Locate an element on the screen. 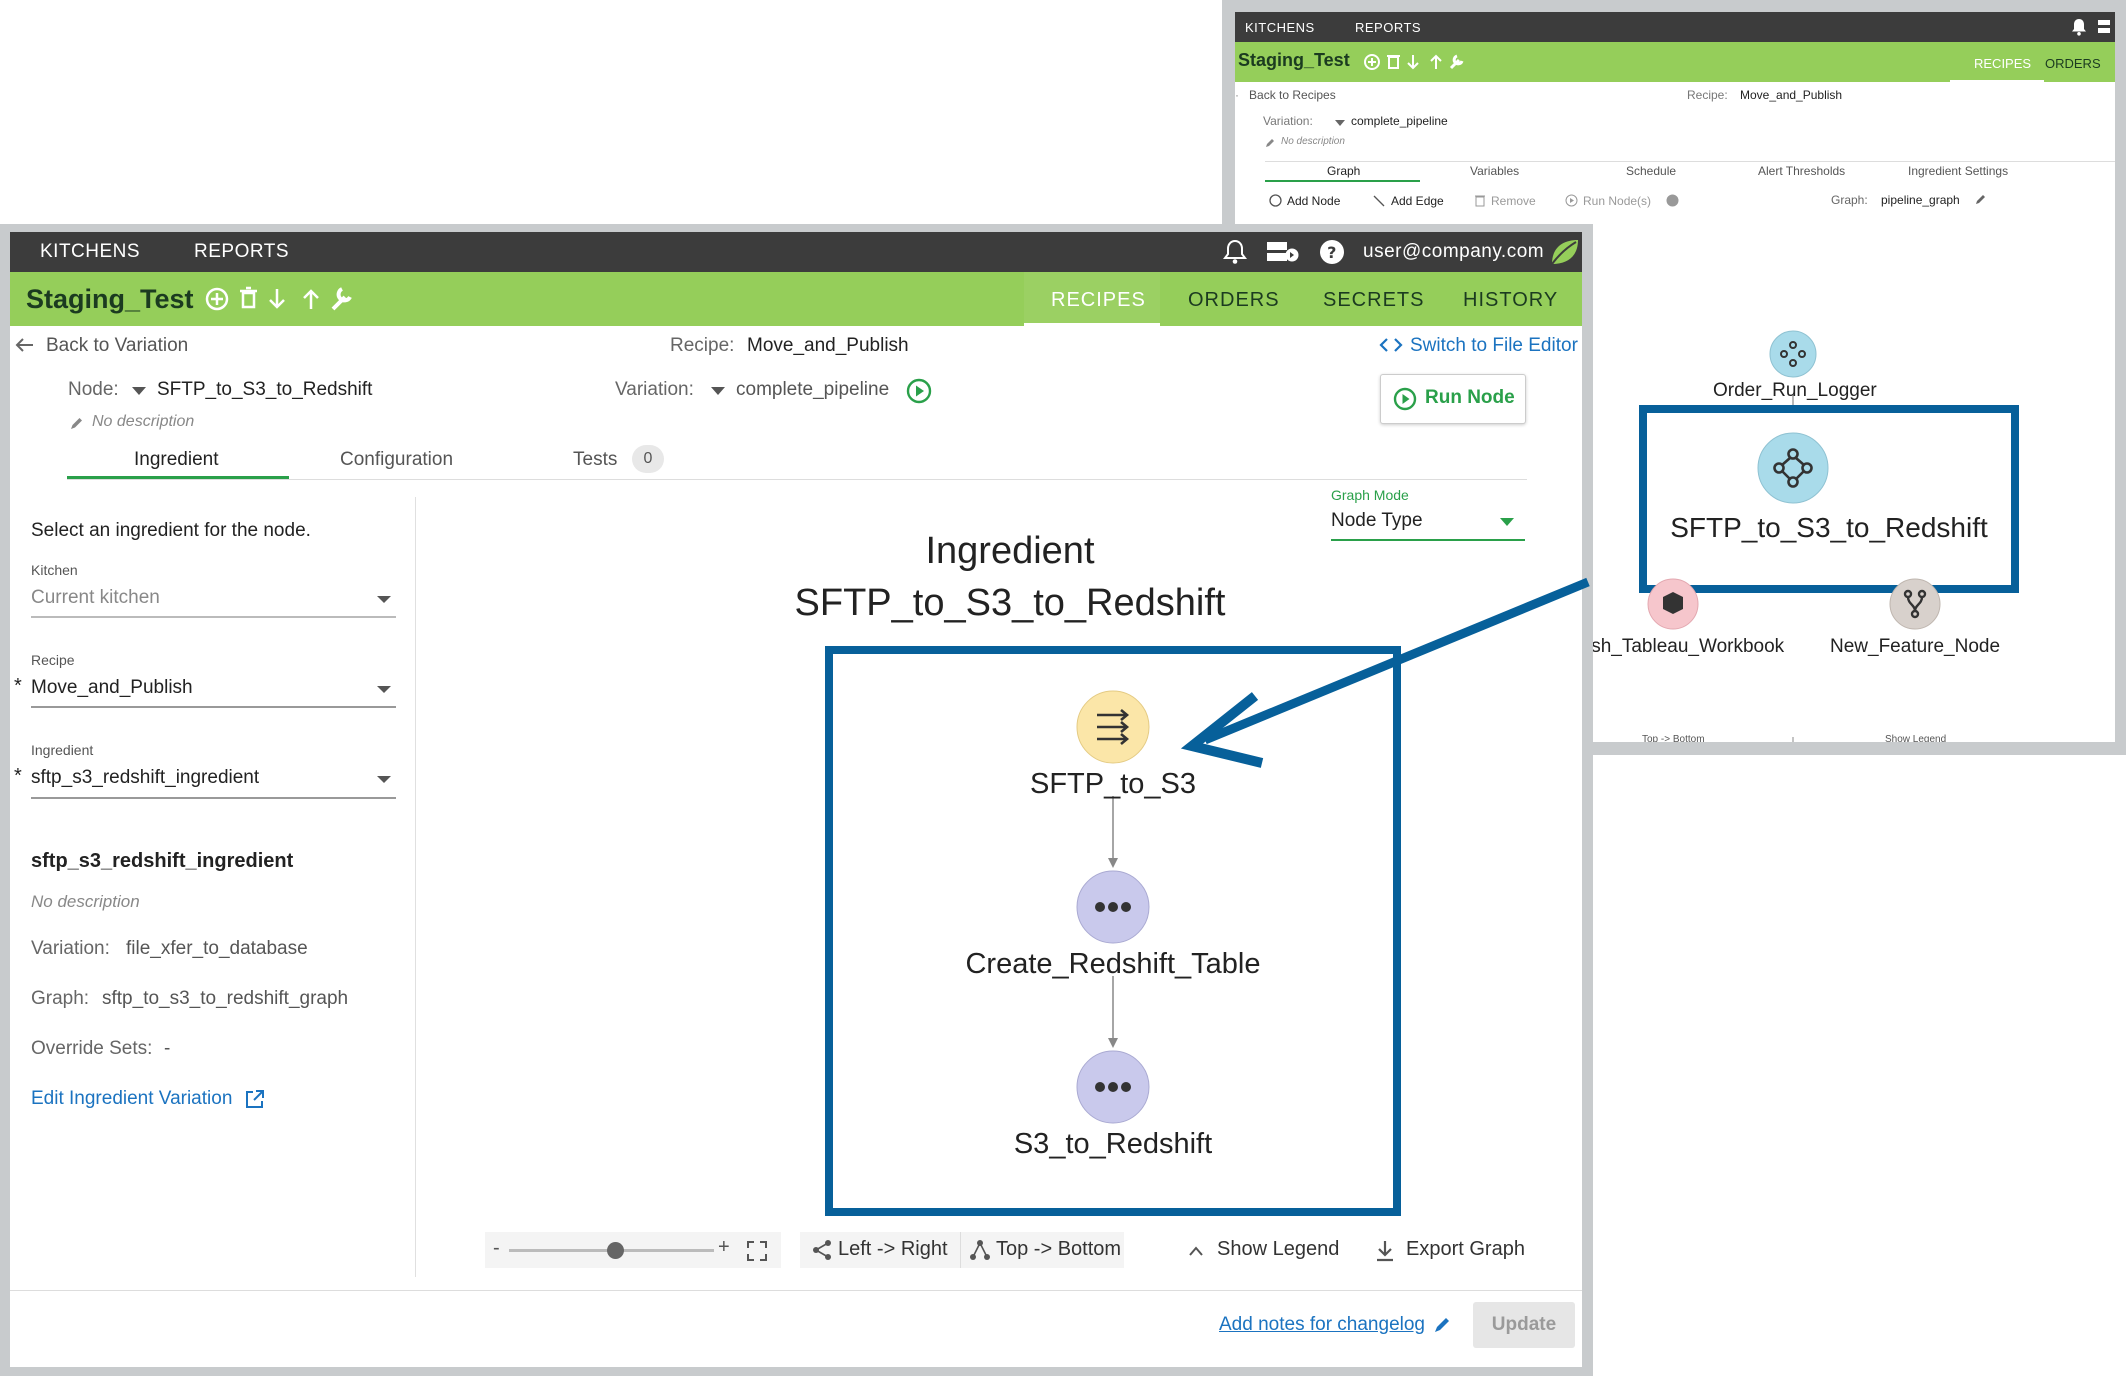 The image size is (2126, 1376). bg-order-run-logger-label: Order_Run_Logger is located at coordinates (1795, 390).